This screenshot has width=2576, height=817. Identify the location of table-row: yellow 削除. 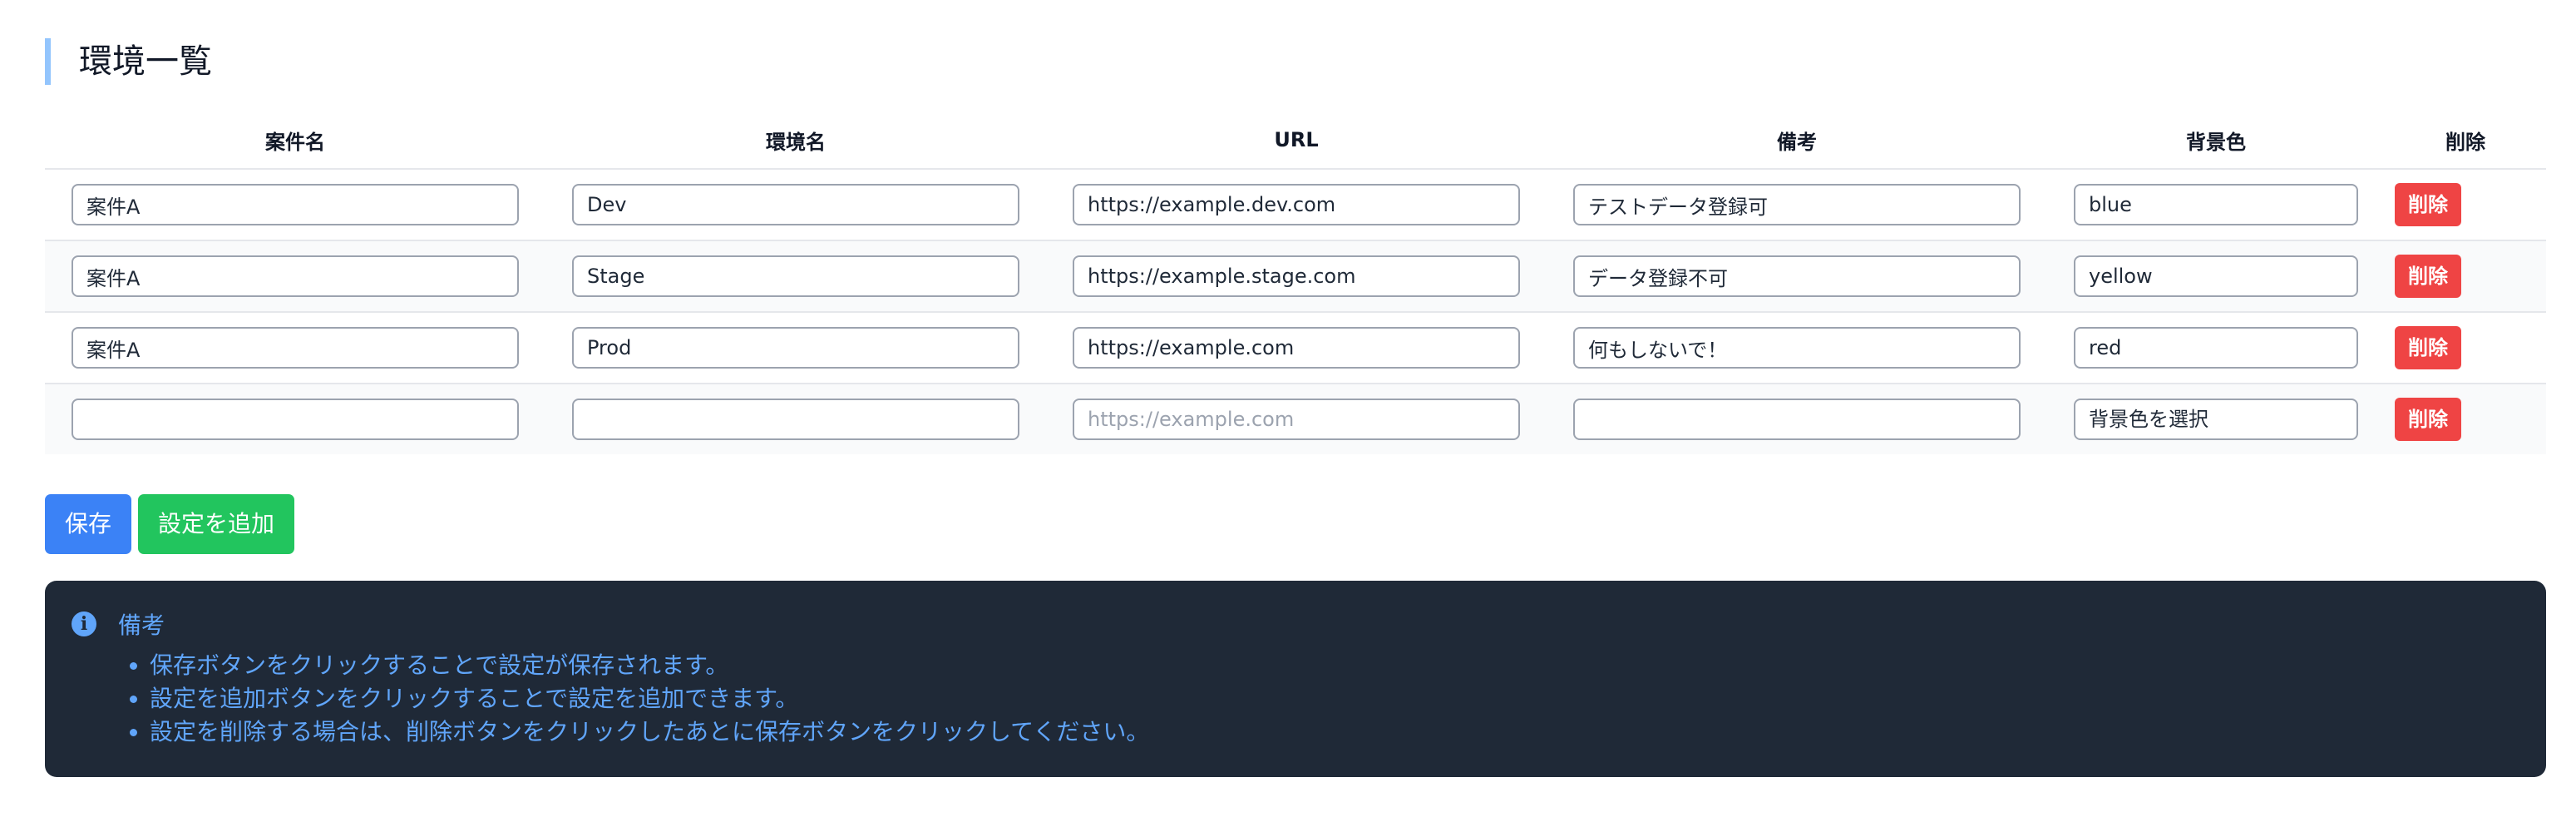
(1295, 276).